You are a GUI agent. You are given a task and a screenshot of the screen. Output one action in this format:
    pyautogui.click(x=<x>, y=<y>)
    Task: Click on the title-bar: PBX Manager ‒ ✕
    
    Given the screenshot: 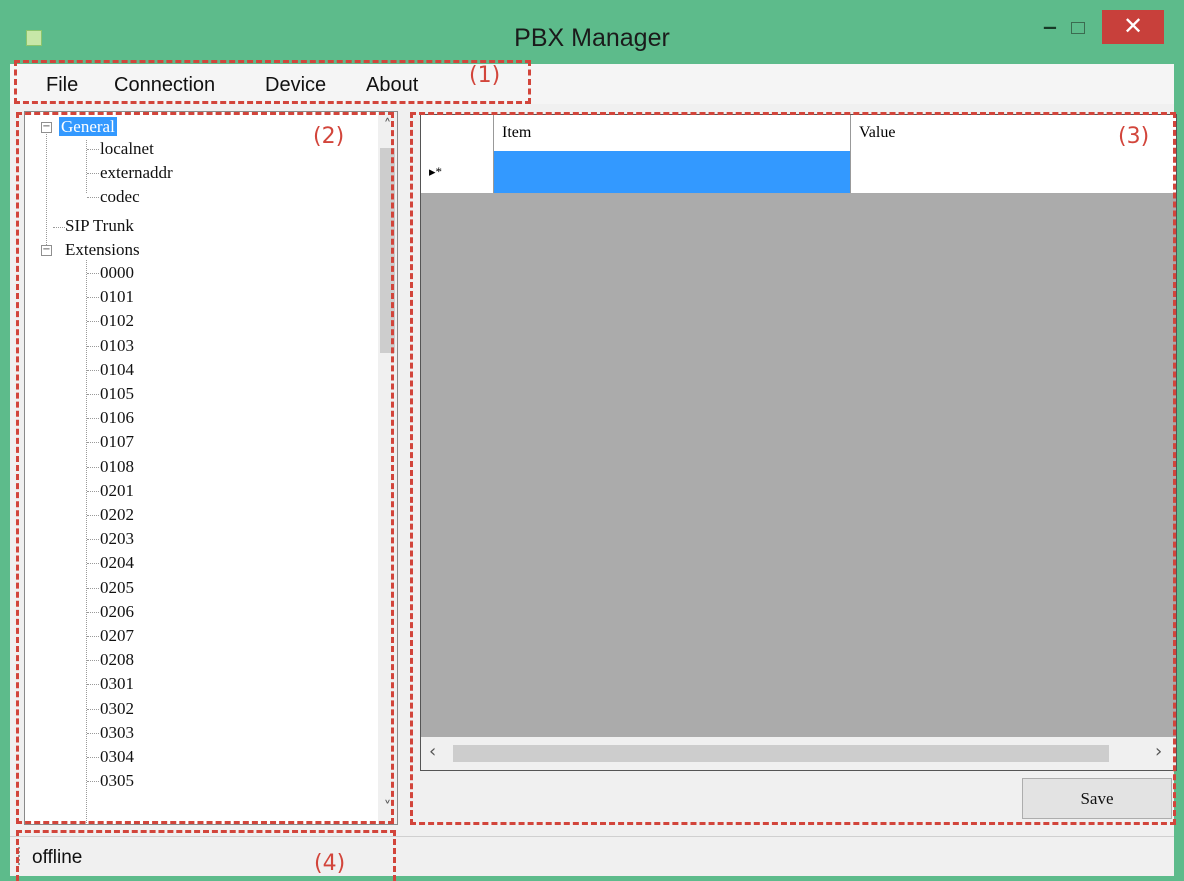 What is the action you would take?
    pyautogui.click(x=592, y=31)
    